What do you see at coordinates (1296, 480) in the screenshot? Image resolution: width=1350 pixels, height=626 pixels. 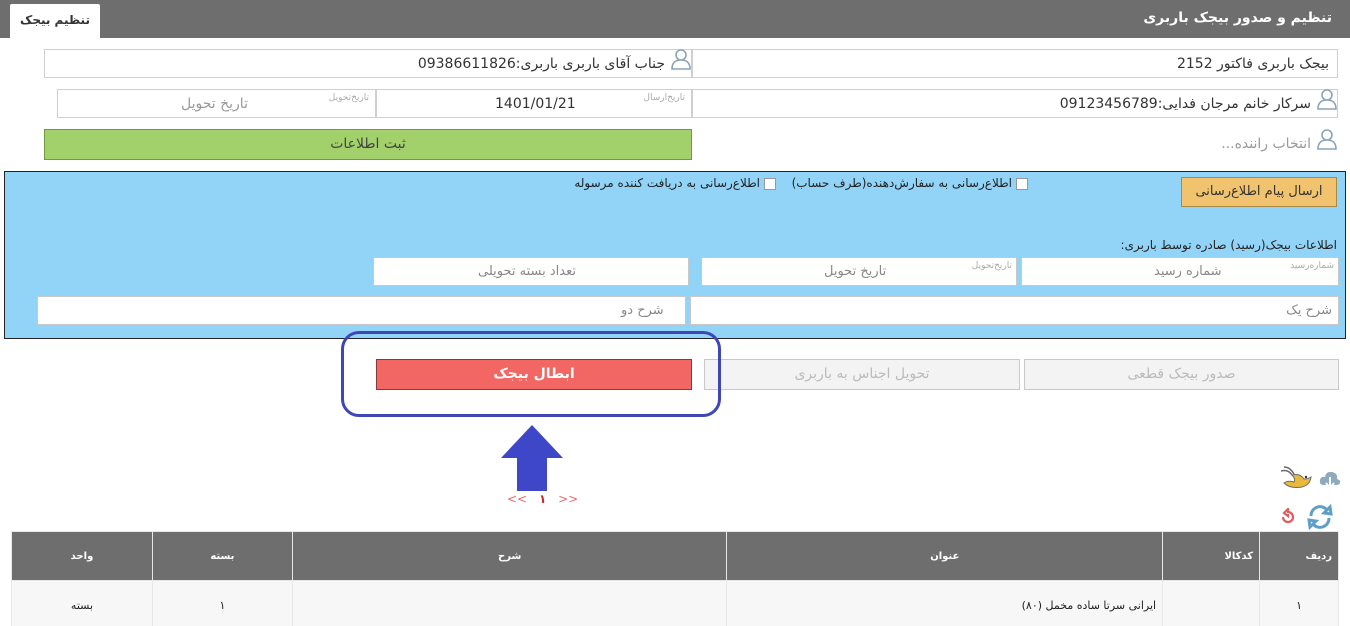 I see `bird-icon` at bounding box center [1296, 480].